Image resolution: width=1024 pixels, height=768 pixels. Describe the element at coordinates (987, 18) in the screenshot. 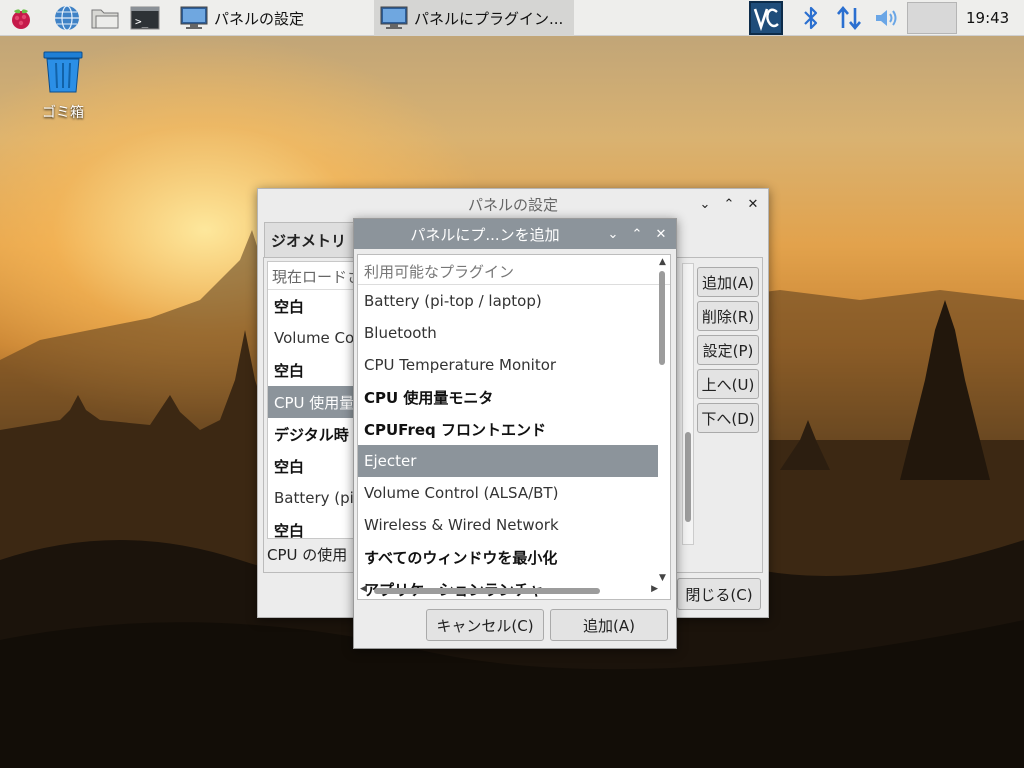

I see `clock: 19:43` at that location.